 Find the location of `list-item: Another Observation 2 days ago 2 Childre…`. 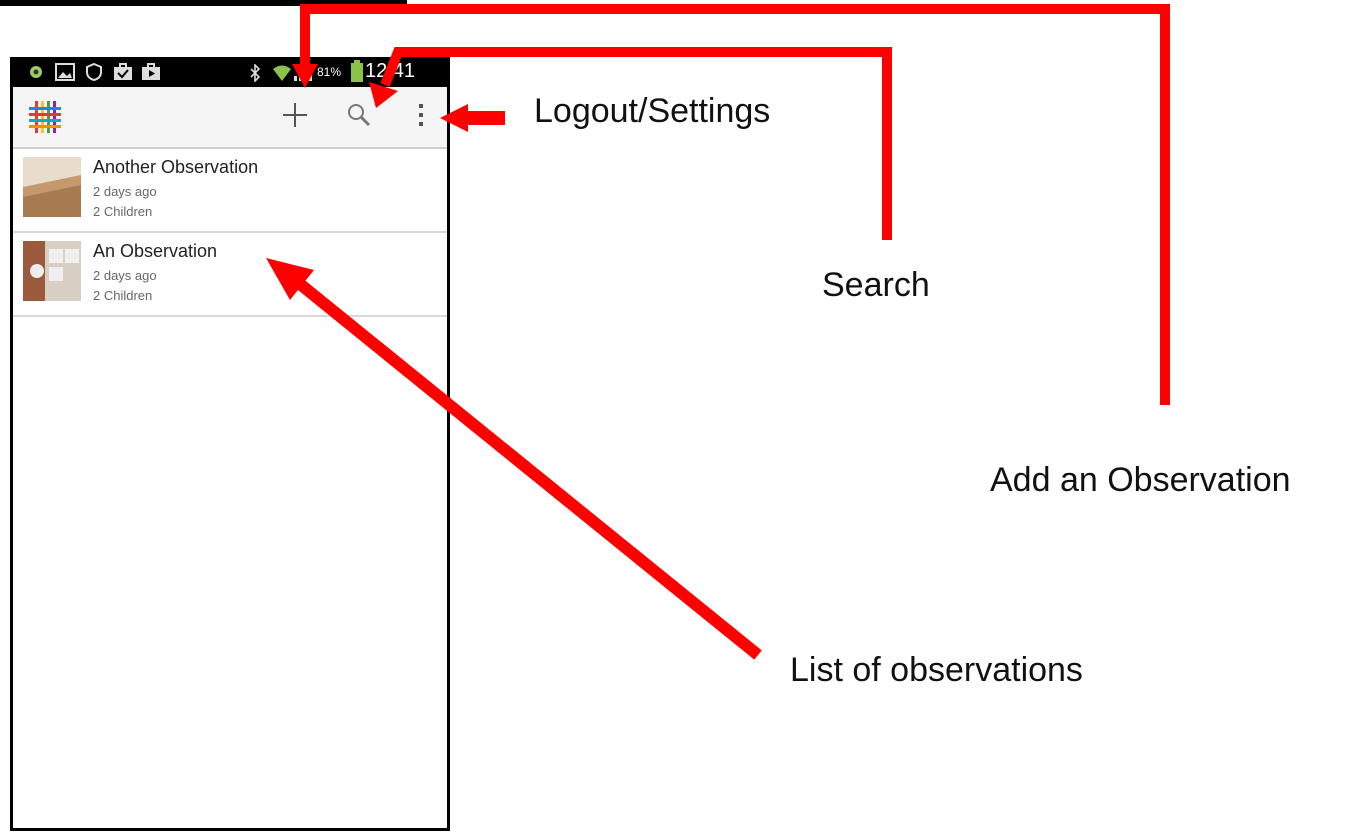

list-item: Another Observation 2 days ago 2 Childre… is located at coordinates (230, 191).